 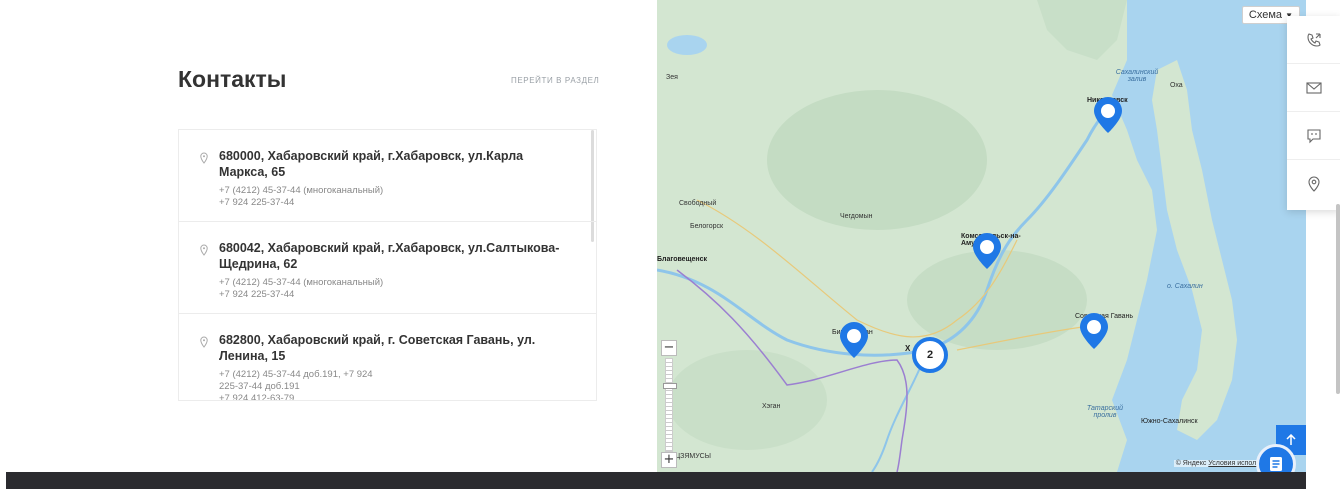 What do you see at coordinates (693, 456) in the screenshot?
I see `map-label: ЦЗЯМУСЫ` at bounding box center [693, 456].